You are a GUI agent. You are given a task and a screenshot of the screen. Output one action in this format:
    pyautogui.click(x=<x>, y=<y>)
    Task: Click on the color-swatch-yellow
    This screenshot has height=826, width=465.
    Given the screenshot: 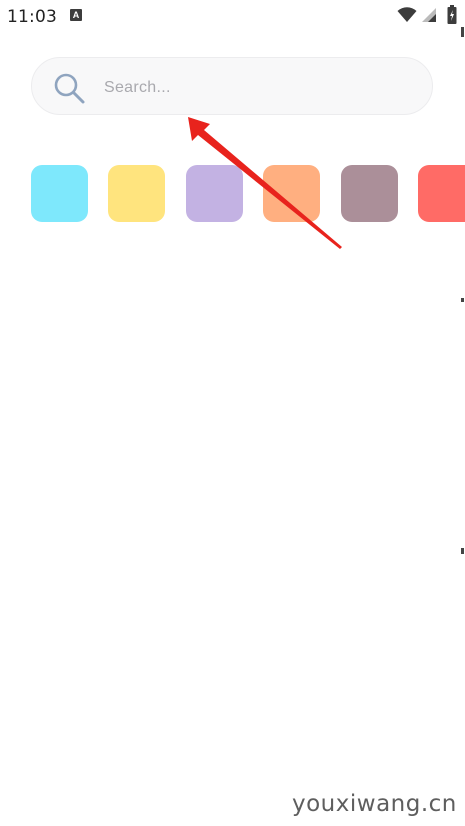 What is the action you would take?
    pyautogui.click(x=136, y=193)
    